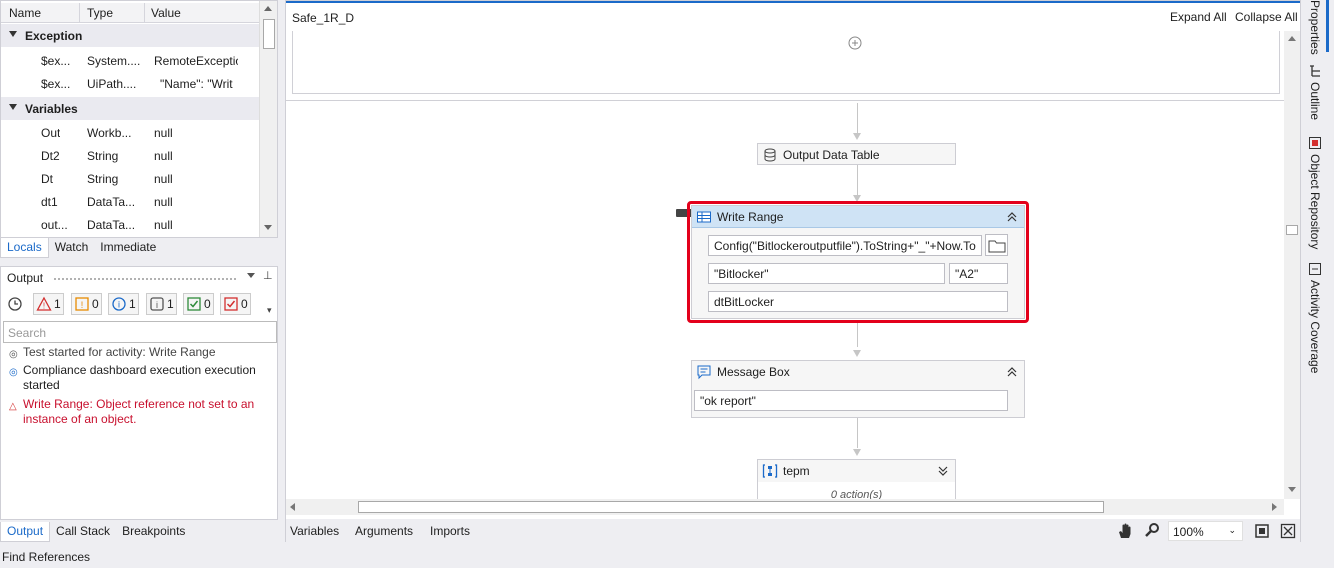  I want to click on scroll-right-icon, so click(1274, 507).